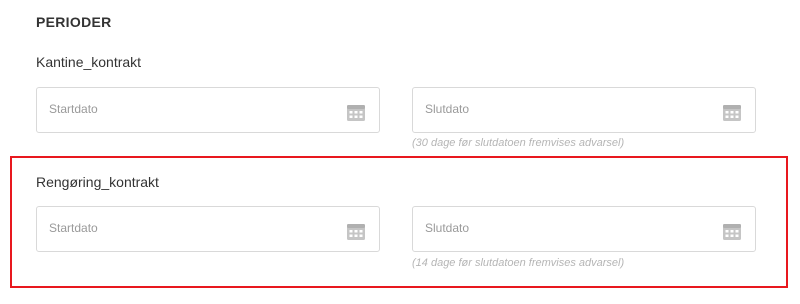  I want to click on rengoring-start-date-field: Startdato, so click(208, 229).